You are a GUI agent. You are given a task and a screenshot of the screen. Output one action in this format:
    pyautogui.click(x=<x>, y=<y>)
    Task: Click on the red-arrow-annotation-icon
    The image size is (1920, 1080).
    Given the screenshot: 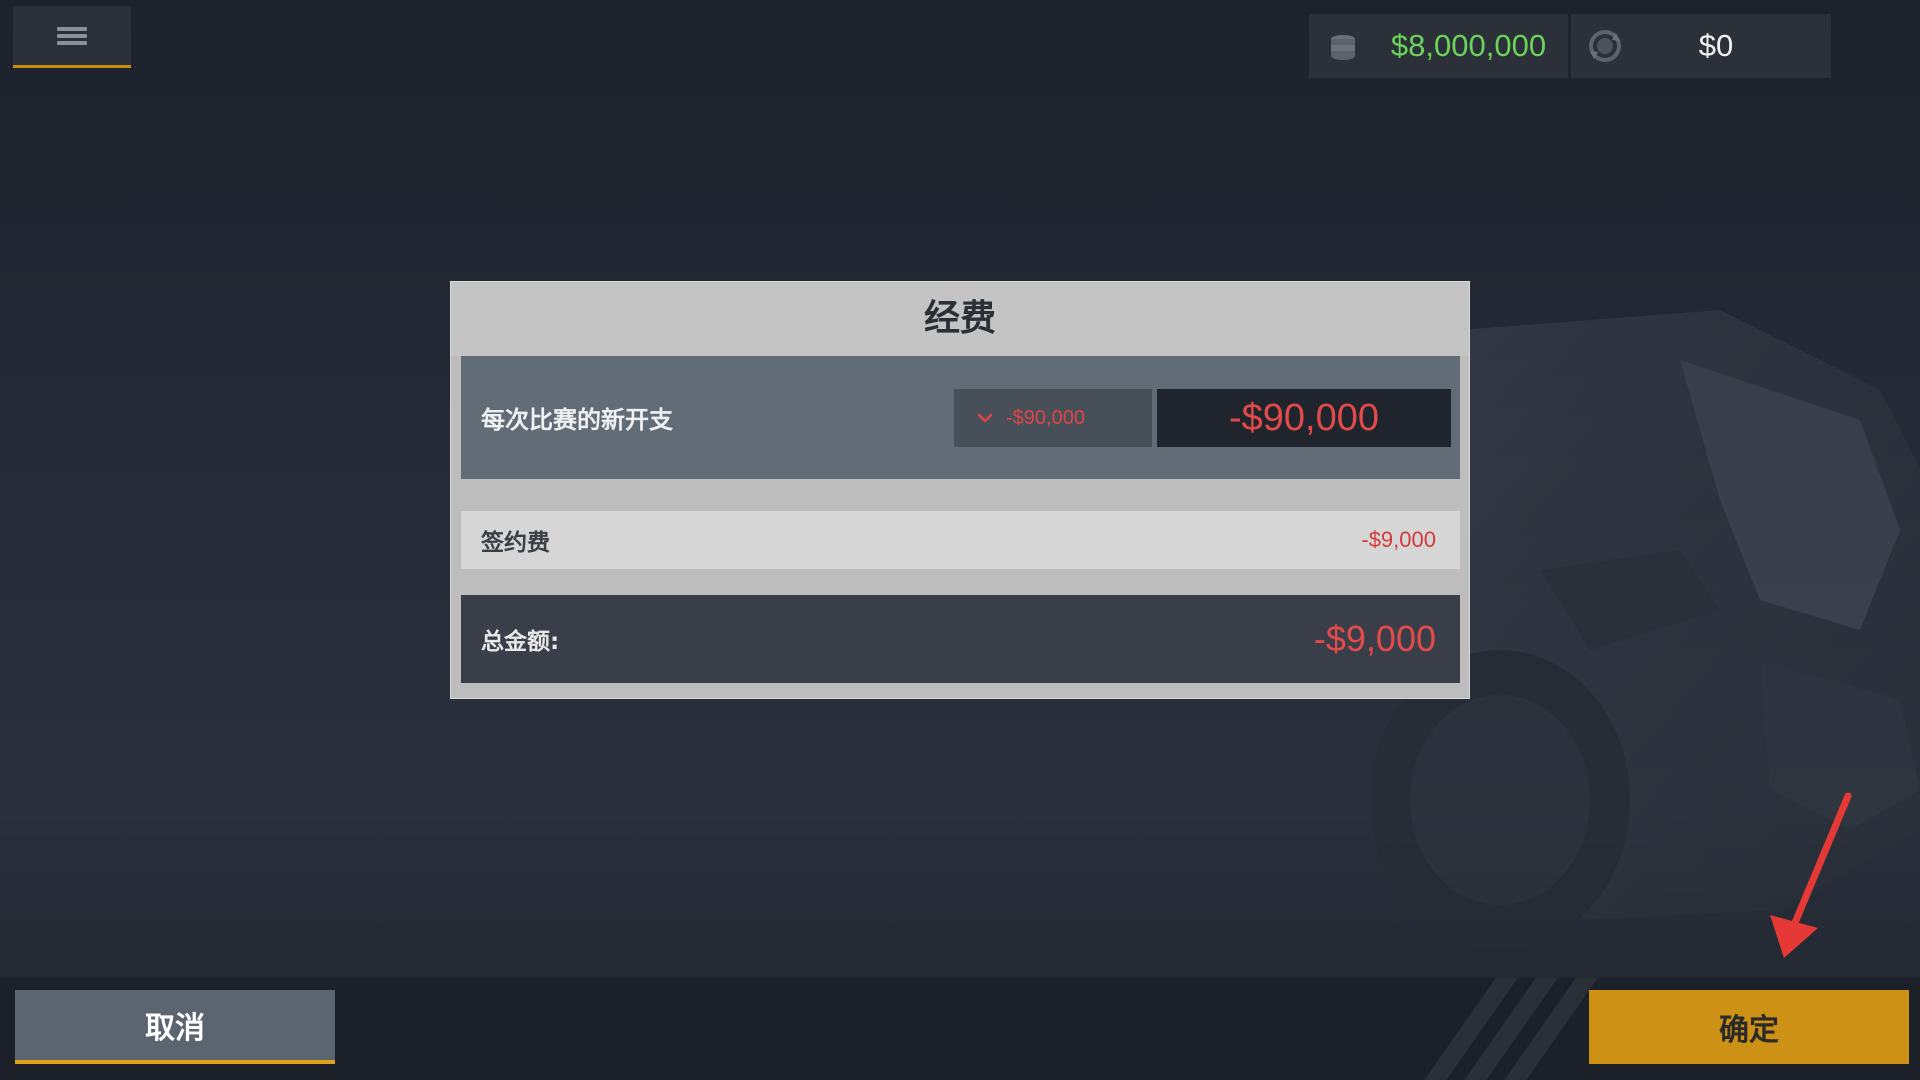 What is the action you would take?
    pyautogui.click(x=1811, y=875)
    